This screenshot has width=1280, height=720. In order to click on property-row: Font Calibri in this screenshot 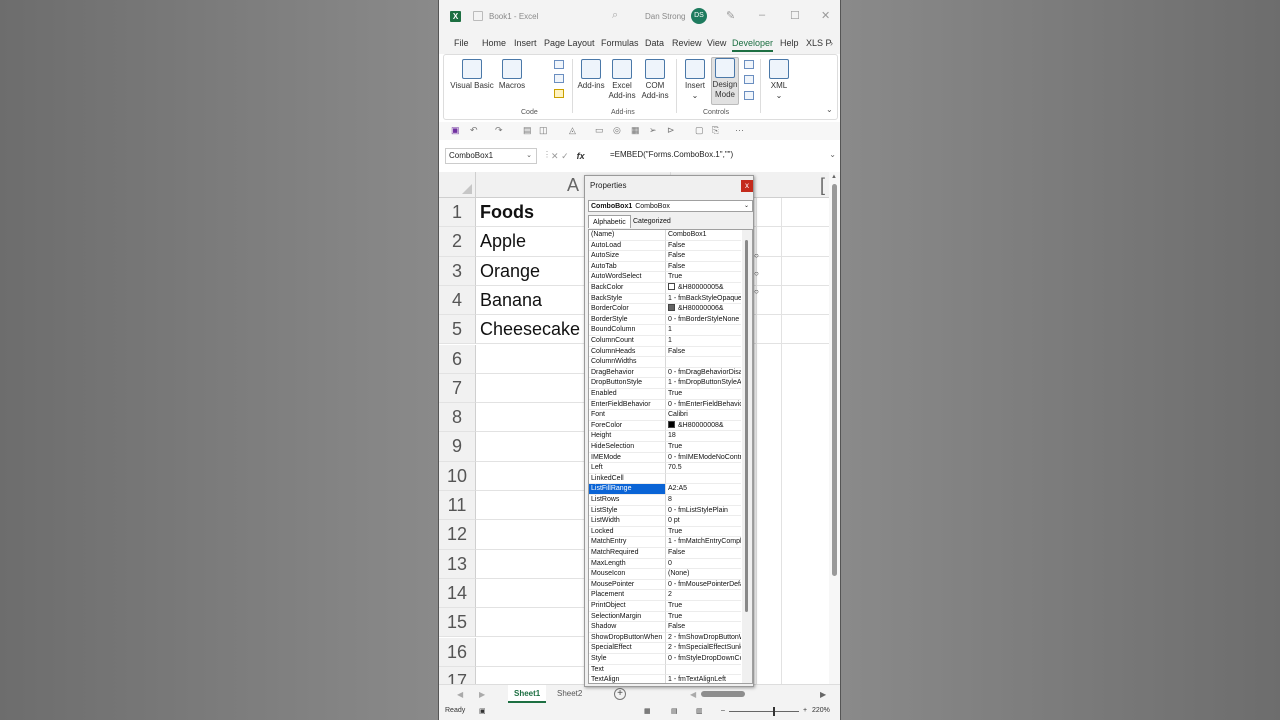, I will do `click(665, 415)`.